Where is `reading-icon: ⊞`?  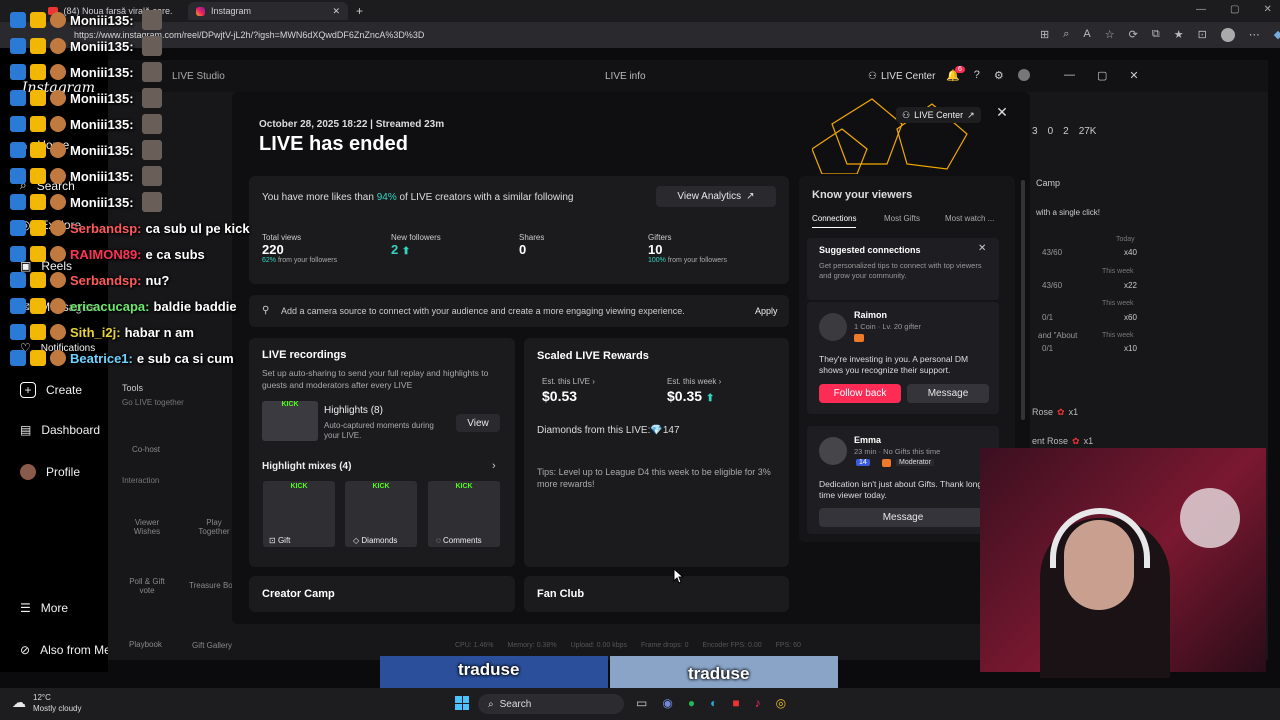 reading-icon: ⊞ is located at coordinates (1044, 35).